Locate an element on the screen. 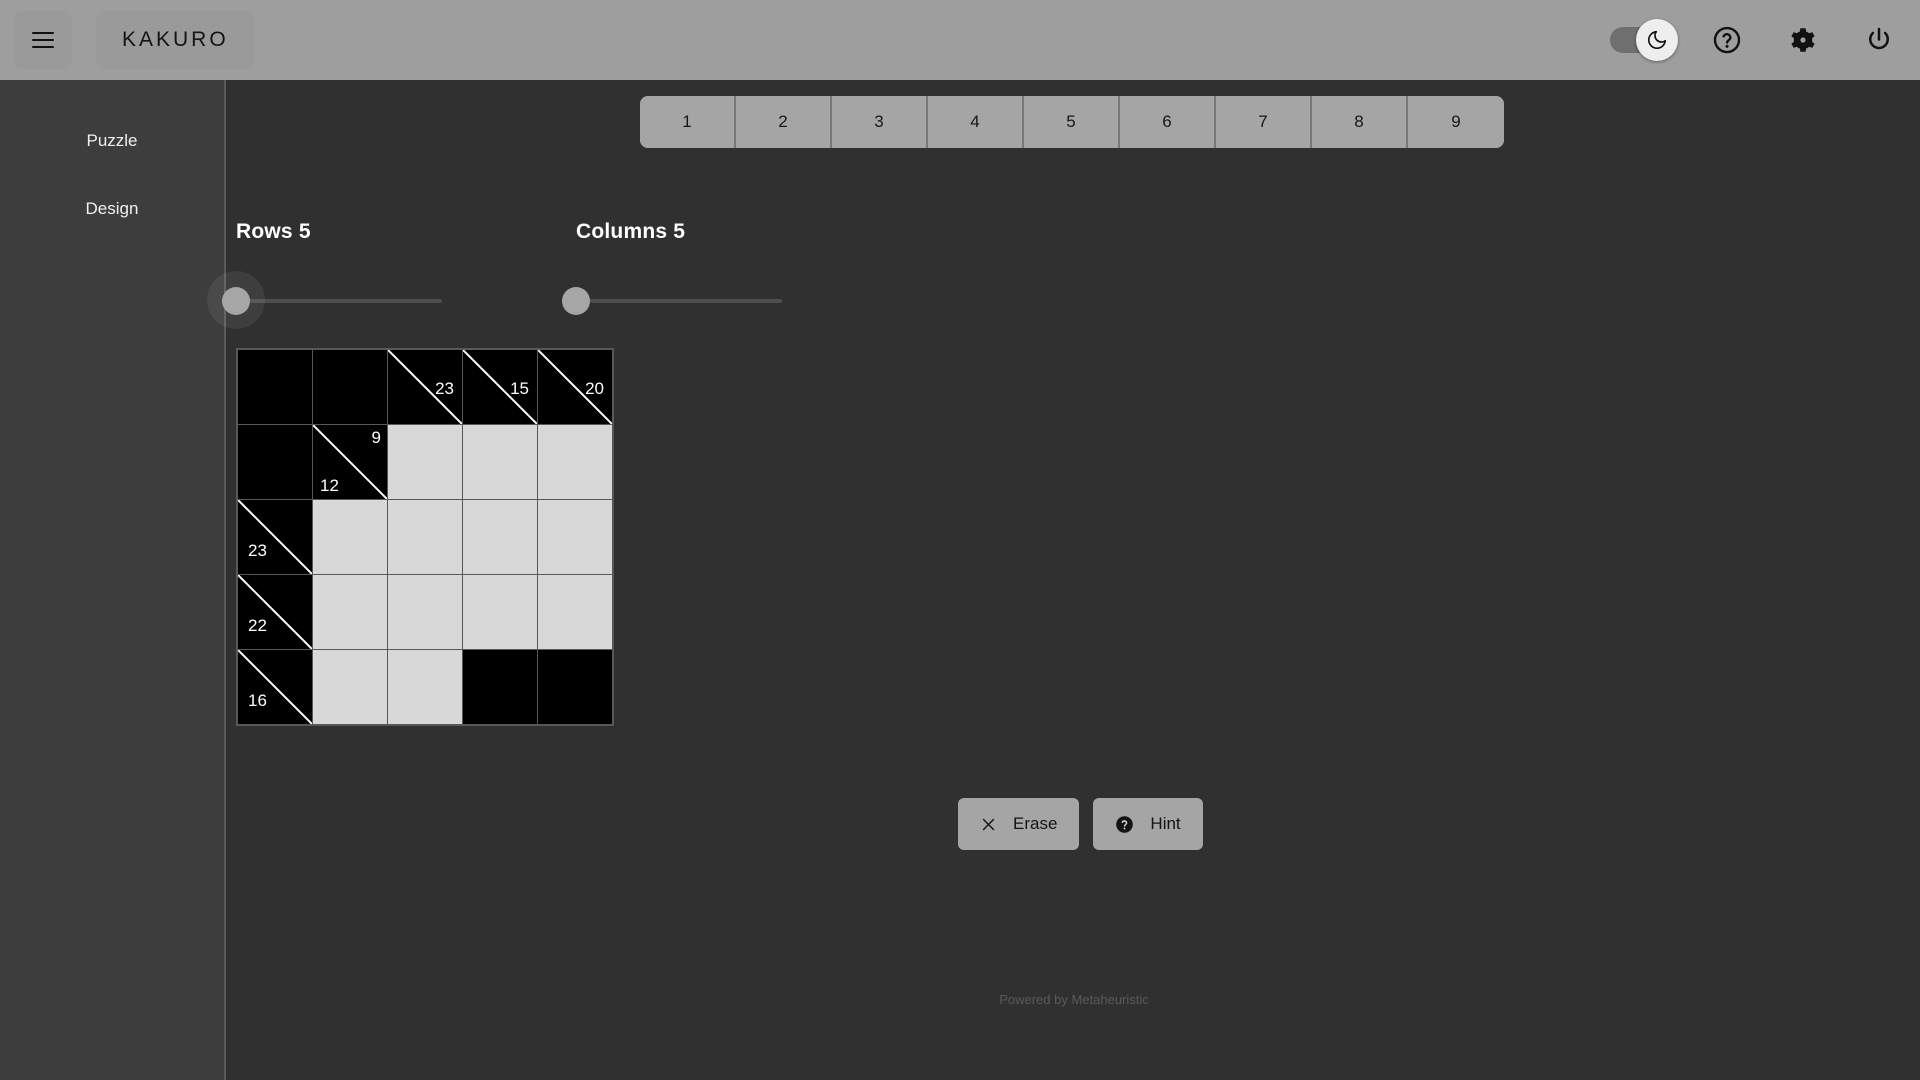  number-button-8: 8 is located at coordinates (1360, 122).